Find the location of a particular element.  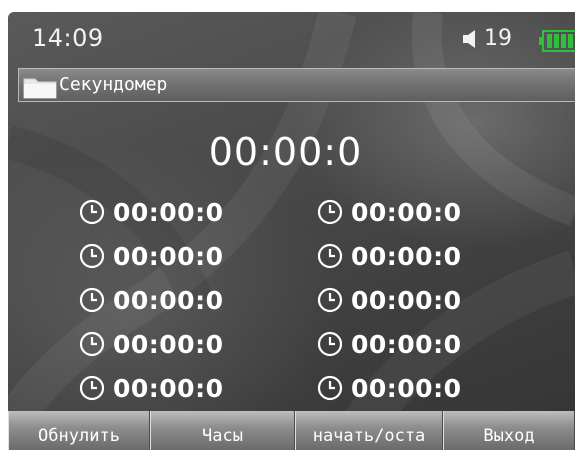

exit-button: Выход is located at coordinates (509, 430).